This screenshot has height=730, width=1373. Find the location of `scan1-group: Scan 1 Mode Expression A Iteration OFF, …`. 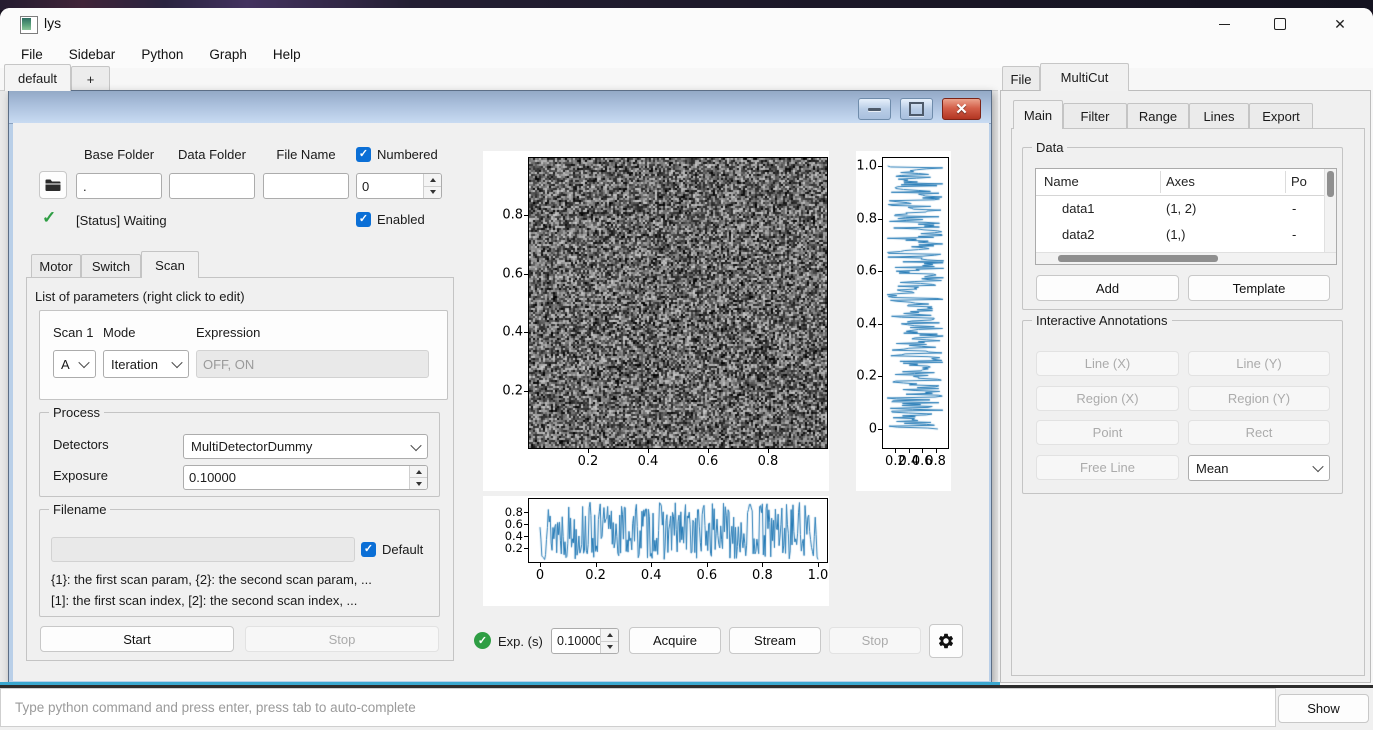

scan1-group: Scan 1 Mode Expression A Iteration OFF, … is located at coordinates (243, 355).